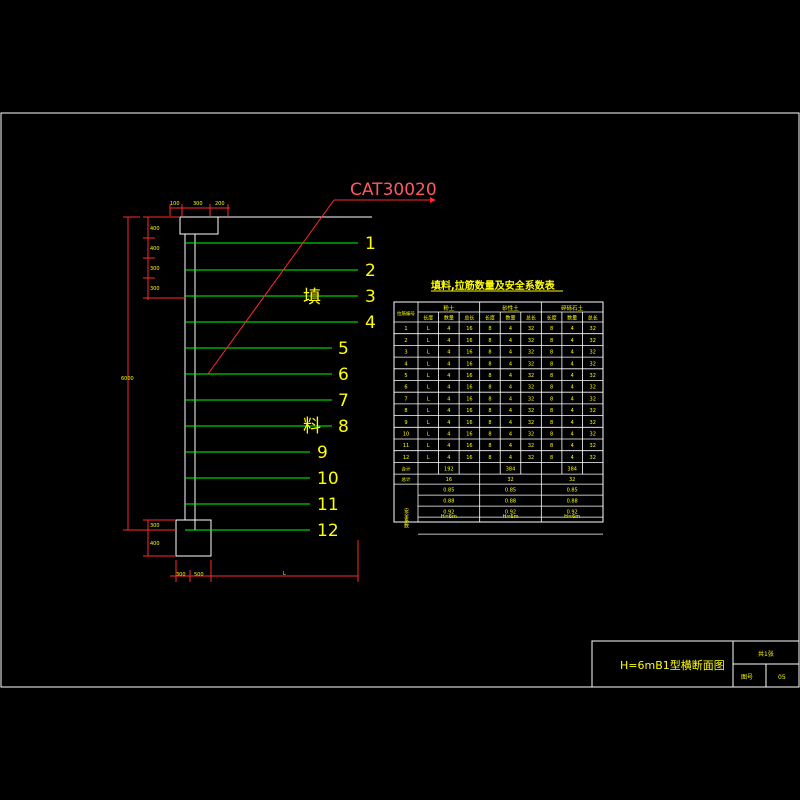 The height and width of the screenshot is (800, 800). I want to click on dim-bottom-2: 500, so click(199, 575).